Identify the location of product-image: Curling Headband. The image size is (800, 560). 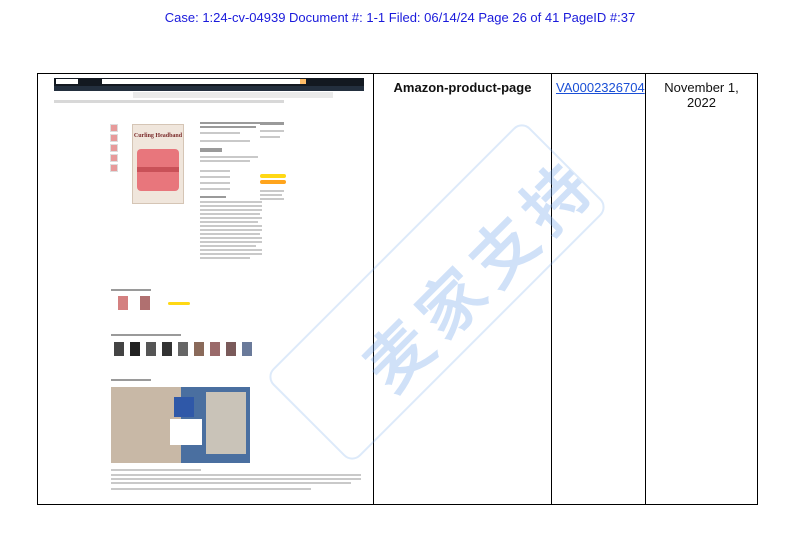
(158, 164).